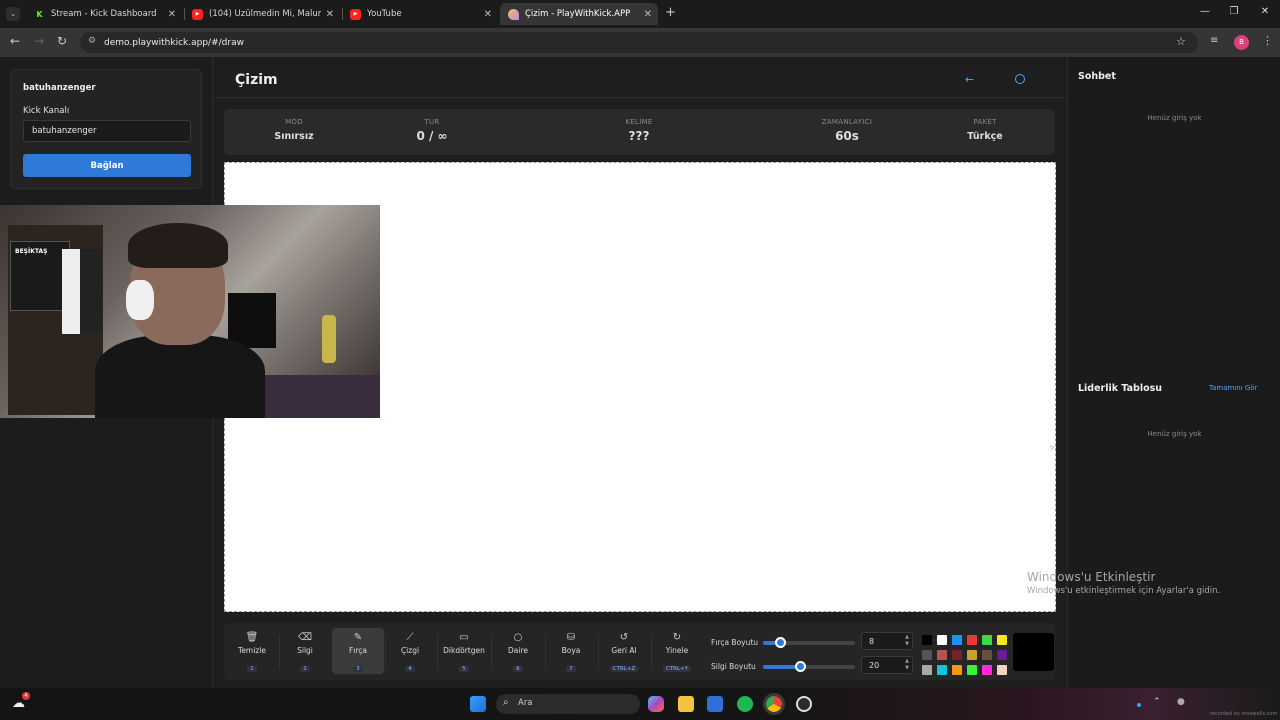 This screenshot has height=720, width=1280. I want to click on tool-label: Çizgi, so click(410, 650).